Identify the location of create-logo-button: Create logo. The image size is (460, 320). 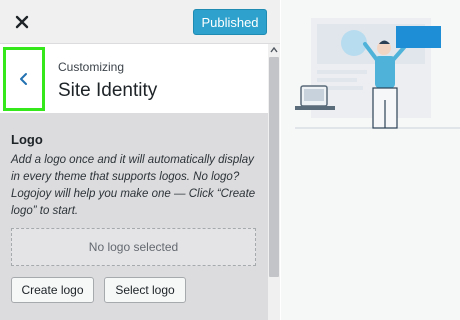
(52, 290).